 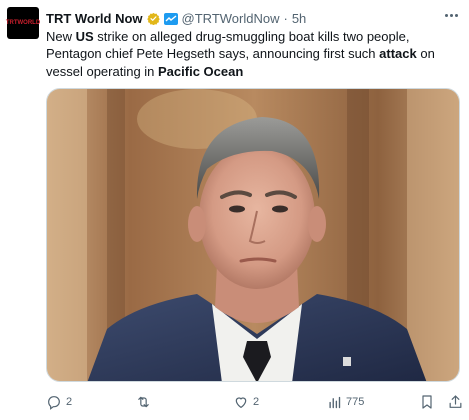 I want to click on author-handle: @TRTWorldNow, so click(x=231, y=18).